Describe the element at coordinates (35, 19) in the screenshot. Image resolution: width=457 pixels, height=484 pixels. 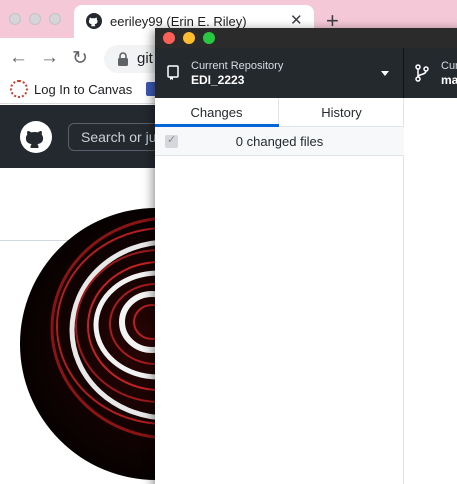
I see `window-minimize-button` at that location.